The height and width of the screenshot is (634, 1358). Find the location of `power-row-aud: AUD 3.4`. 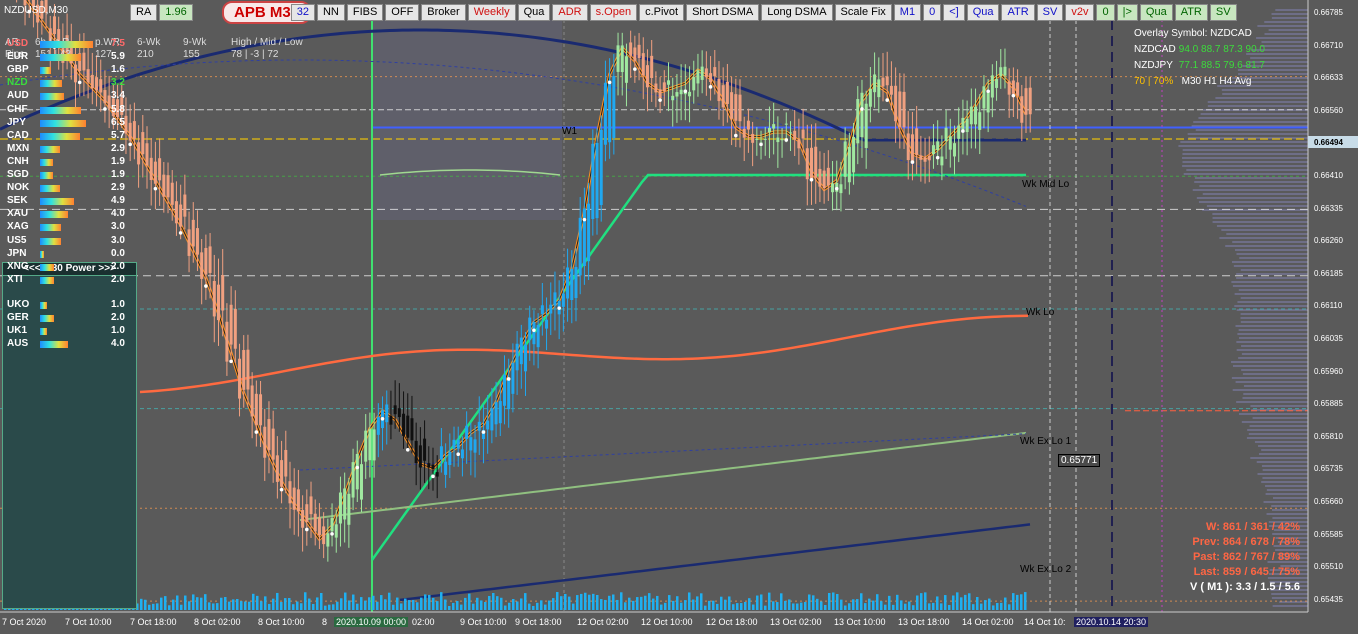

power-row-aud: AUD 3.4 is located at coordinates (22, 96).